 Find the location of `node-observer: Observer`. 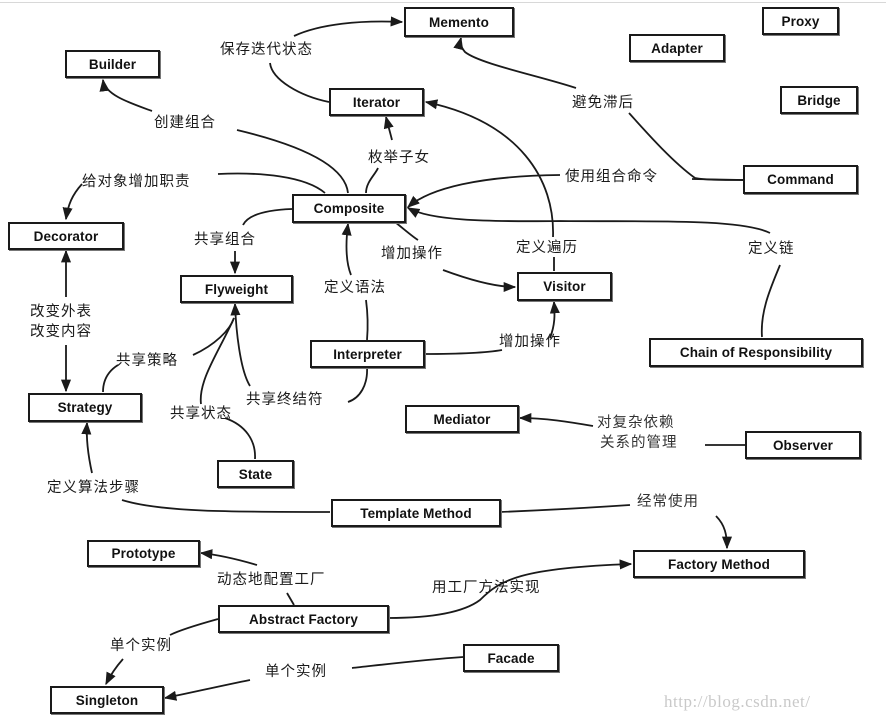

node-observer: Observer is located at coordinates (803, 445).